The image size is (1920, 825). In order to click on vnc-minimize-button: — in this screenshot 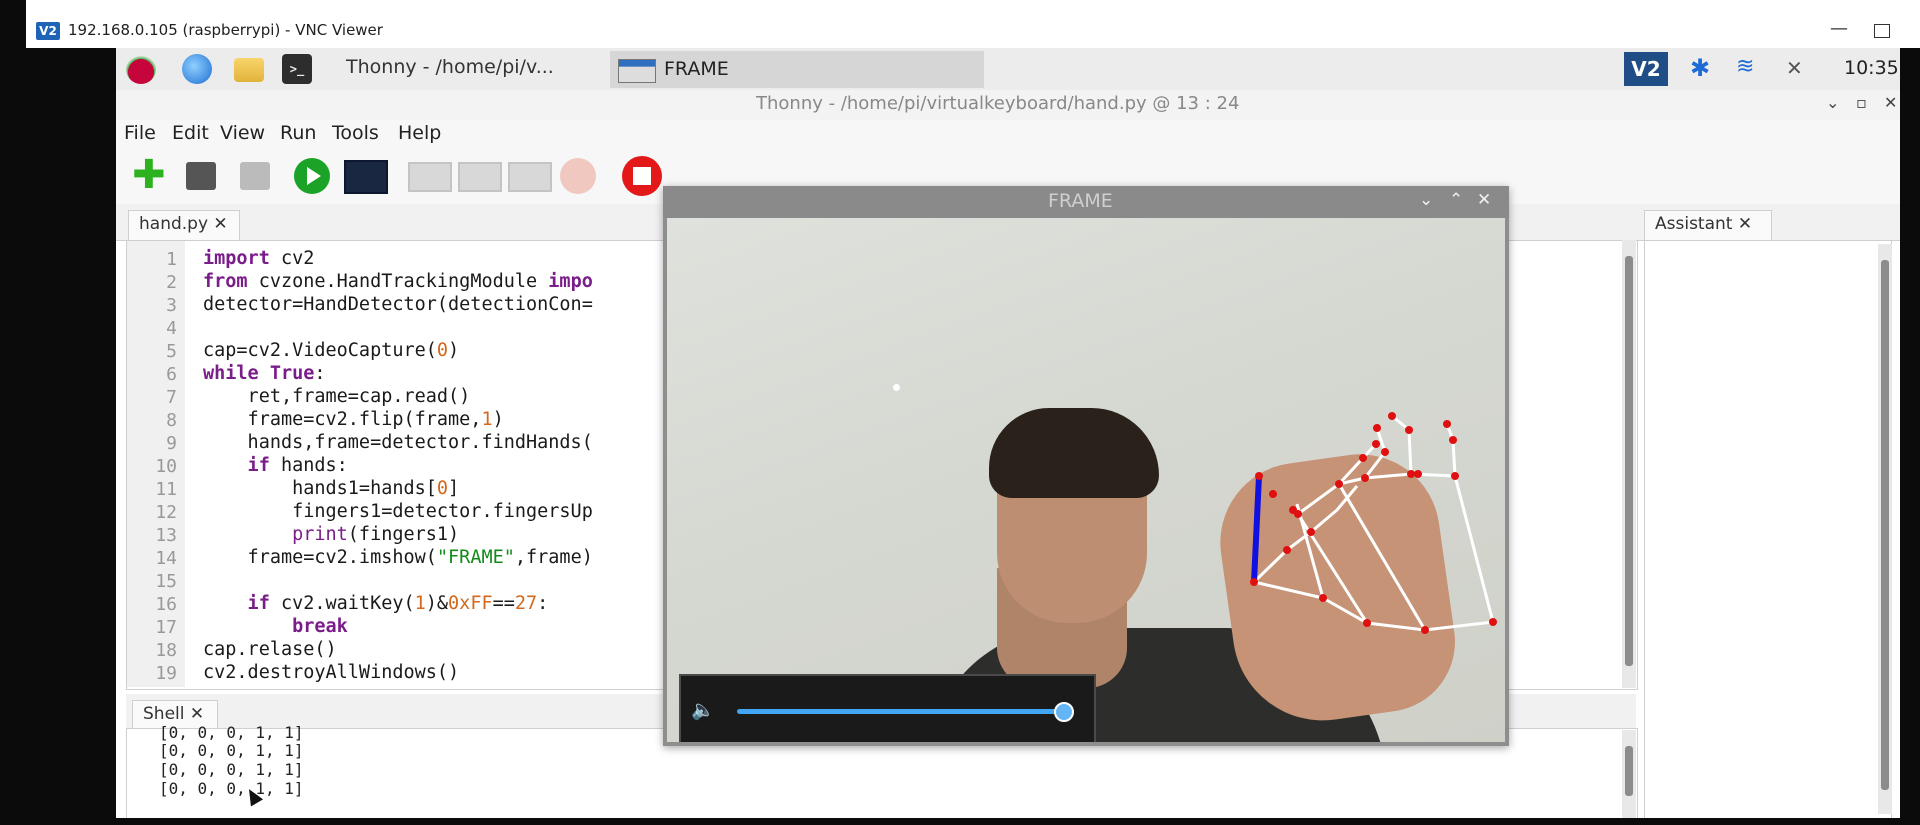, I will do `click(1839, 28)`.